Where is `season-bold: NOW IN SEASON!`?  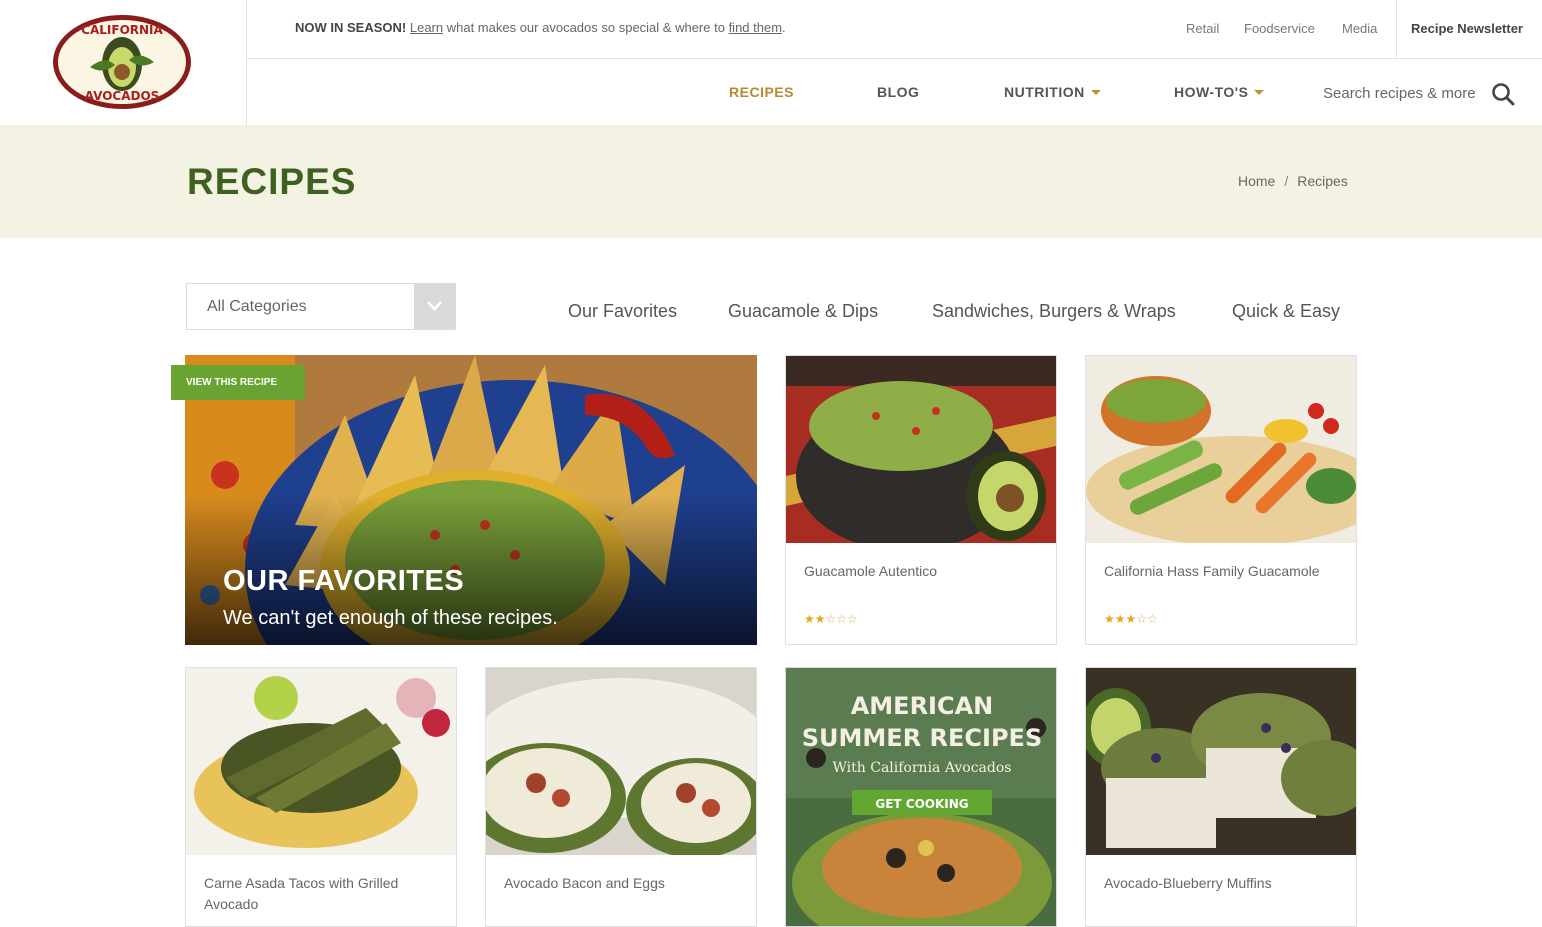 season-bold: NOW IN SEASON! is located at coordinates (351, 27).